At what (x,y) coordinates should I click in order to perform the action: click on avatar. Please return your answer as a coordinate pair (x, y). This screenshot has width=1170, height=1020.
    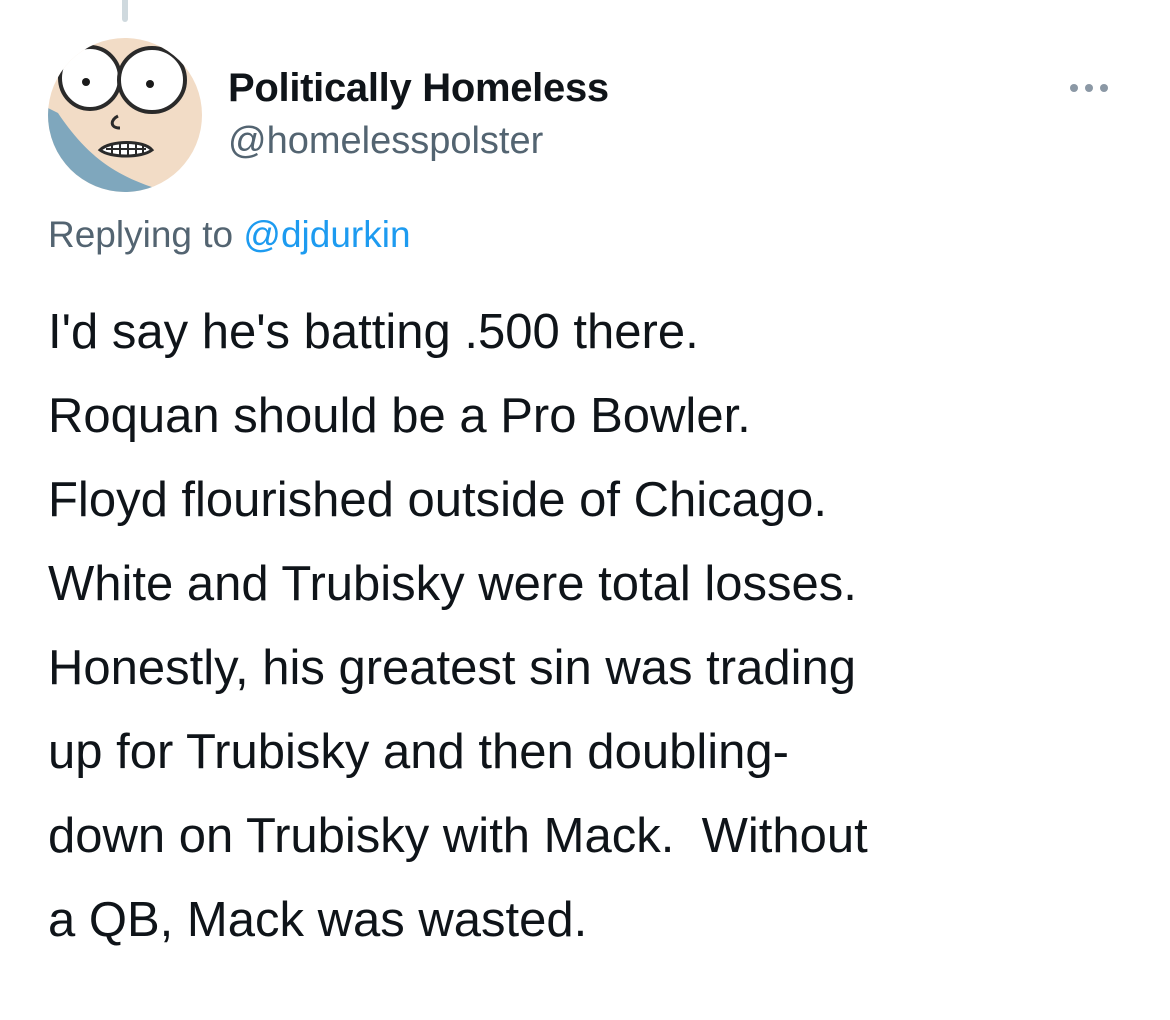
    Looking at the image, I should click on (125, 115).